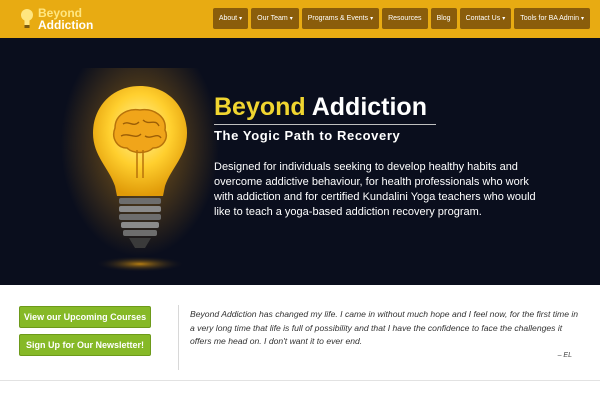 The height and width of the screenshot is (400, 600). I want to click on footer-divider, so click(300, 380).